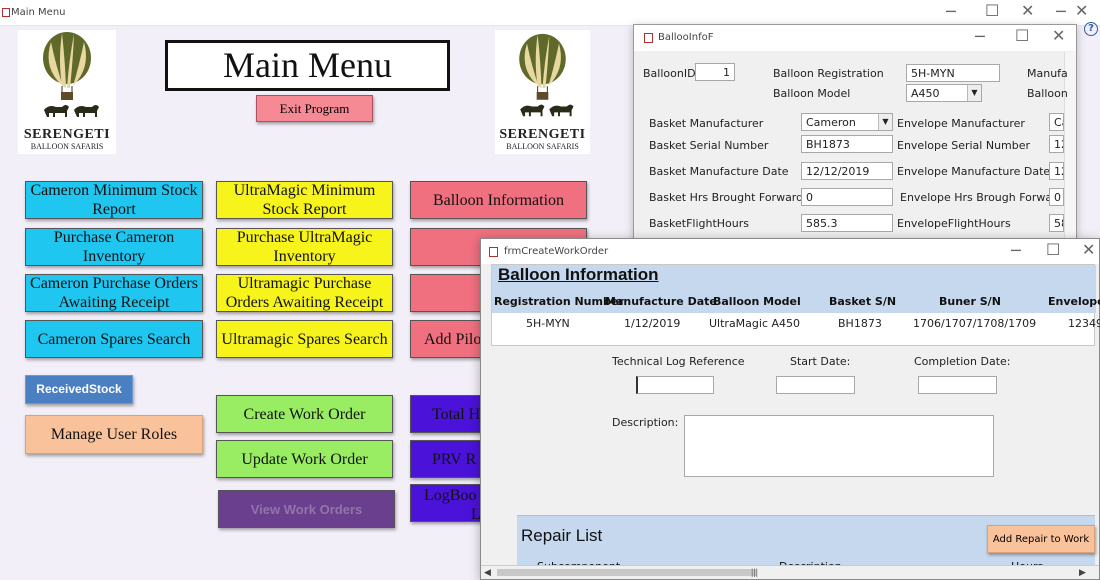 The width and height of the screenshot is (1100, 580). I want to click on exit-program-button: Exit Program, so click(314, 108).